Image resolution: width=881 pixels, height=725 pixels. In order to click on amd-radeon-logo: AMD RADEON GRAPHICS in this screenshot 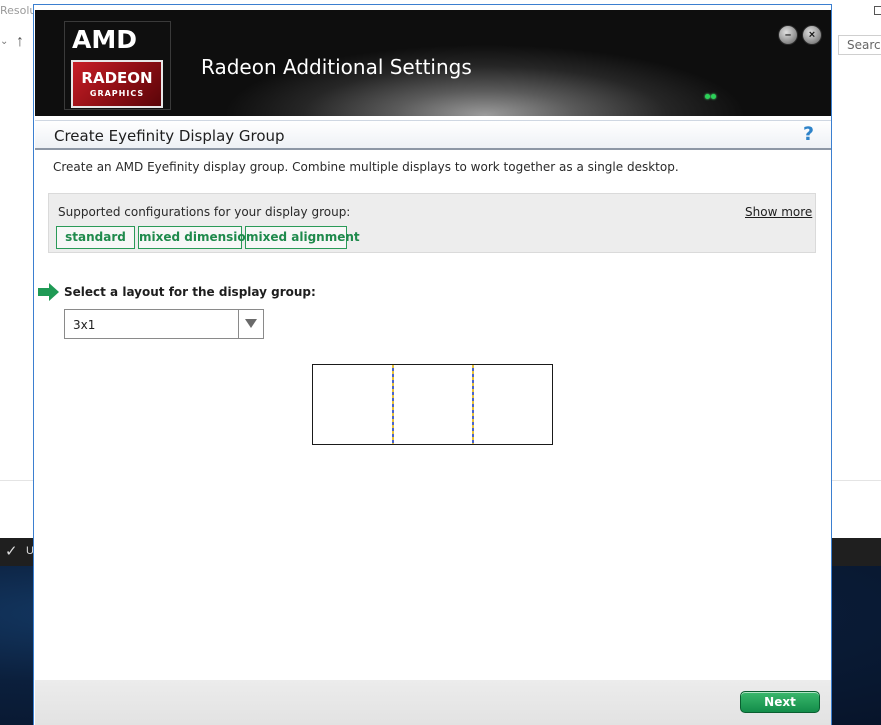, I will do `click(117, 65)`.